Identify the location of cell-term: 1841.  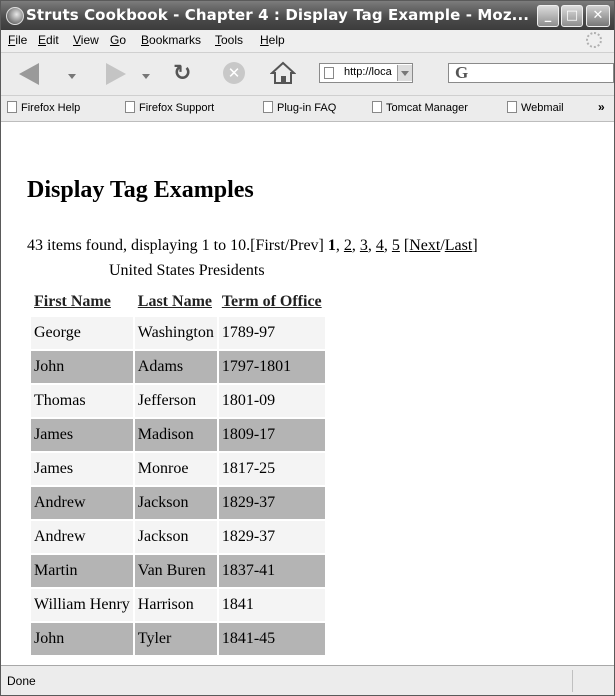
(271, 605).